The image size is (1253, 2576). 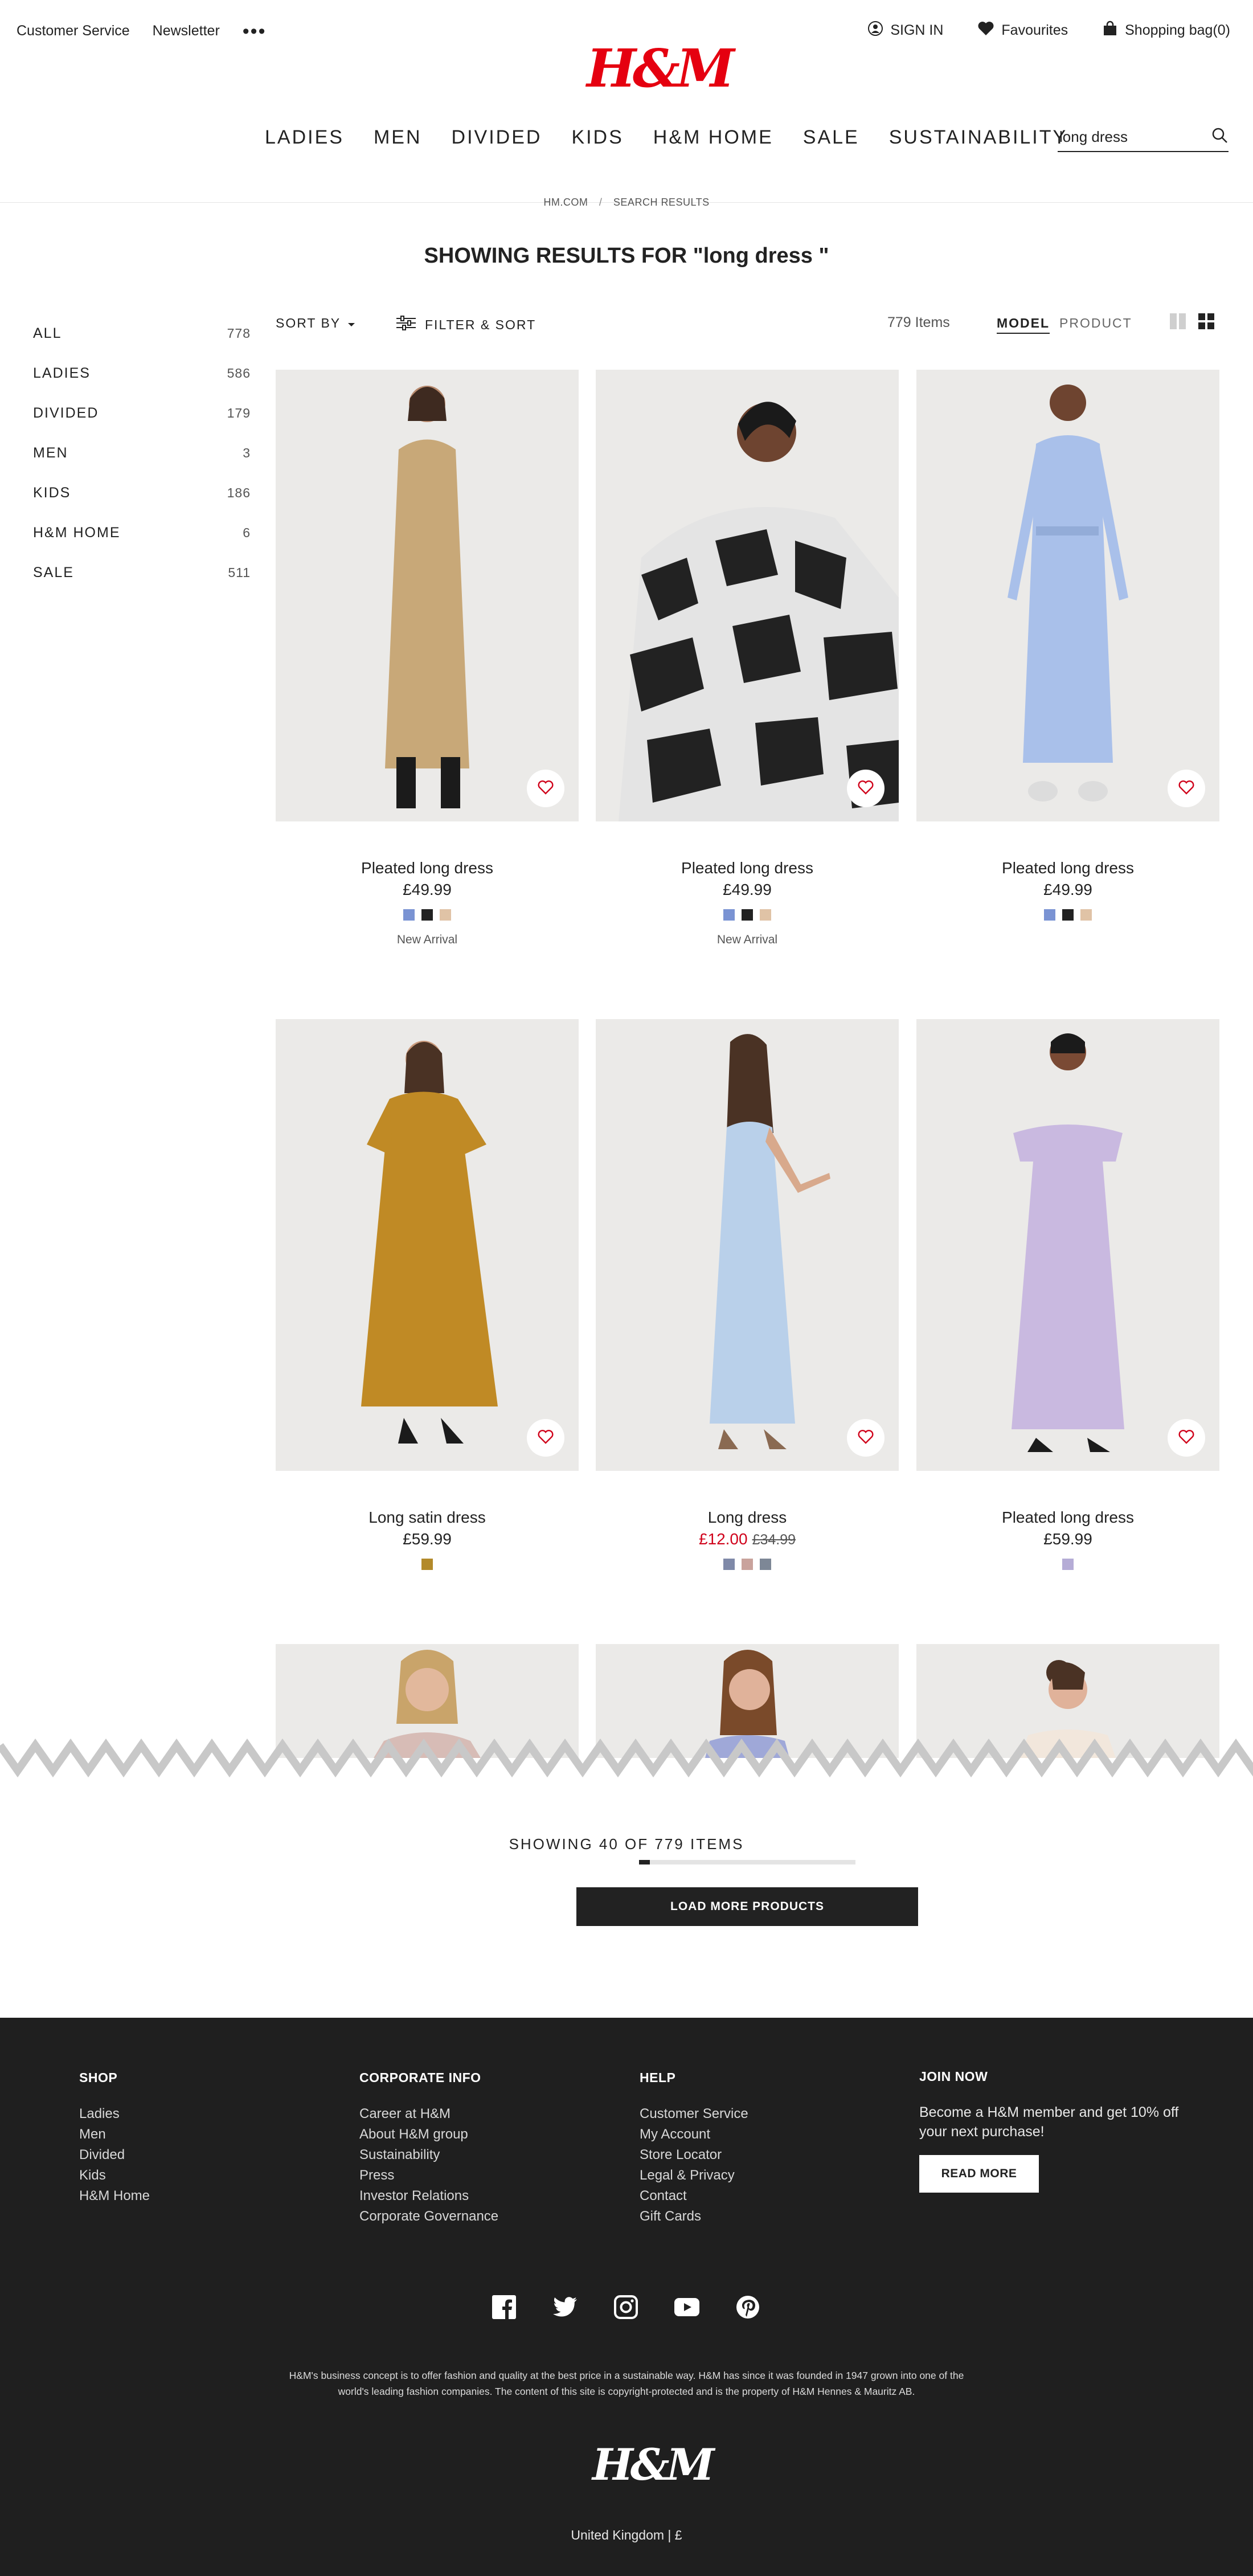 I want to click on product-price: £49.99, so click(x=748, y=889).